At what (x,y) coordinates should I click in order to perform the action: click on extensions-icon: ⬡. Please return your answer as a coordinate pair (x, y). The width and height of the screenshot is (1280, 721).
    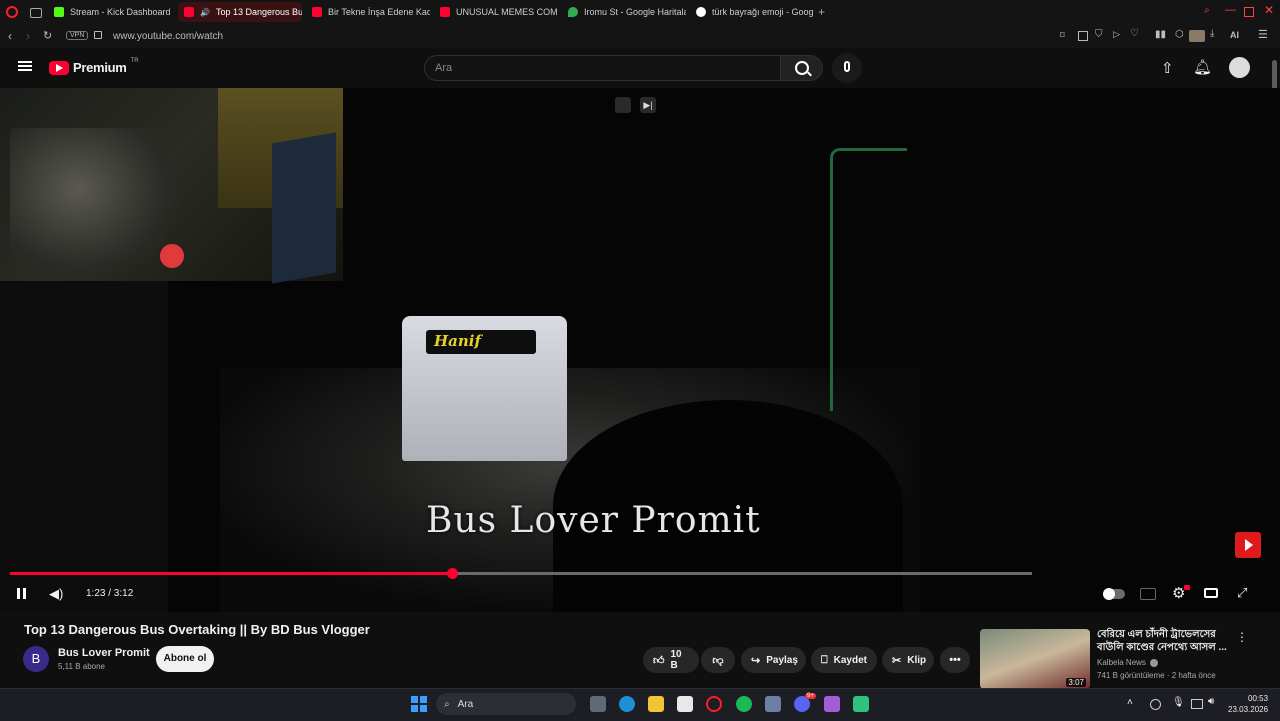
    Looking at the image, I should click on (1179, 34).